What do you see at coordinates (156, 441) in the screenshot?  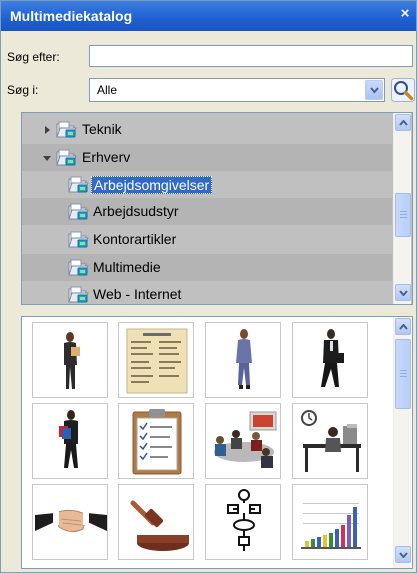 I see `clipboard-checklist-clip` at bounding box center [156, 441].